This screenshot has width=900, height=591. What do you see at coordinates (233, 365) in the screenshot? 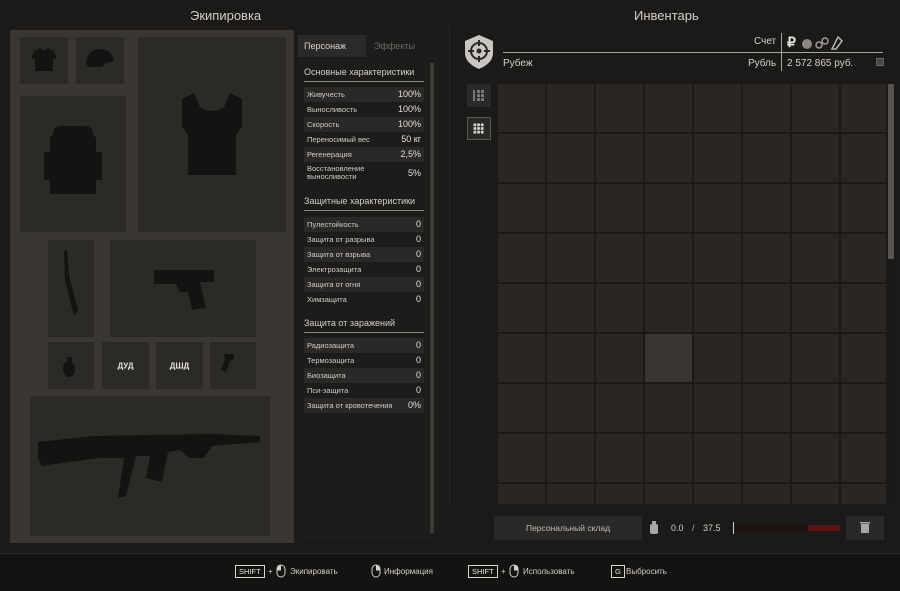
I see `tool-slot` at bounding box center [233, 365].